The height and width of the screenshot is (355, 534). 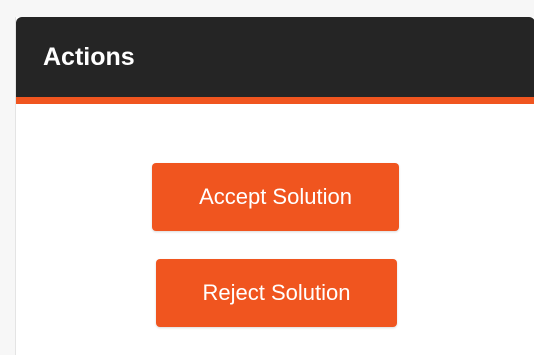 I want to click on accept-solution-button: Accept Solution, so click(x=275, y=197).